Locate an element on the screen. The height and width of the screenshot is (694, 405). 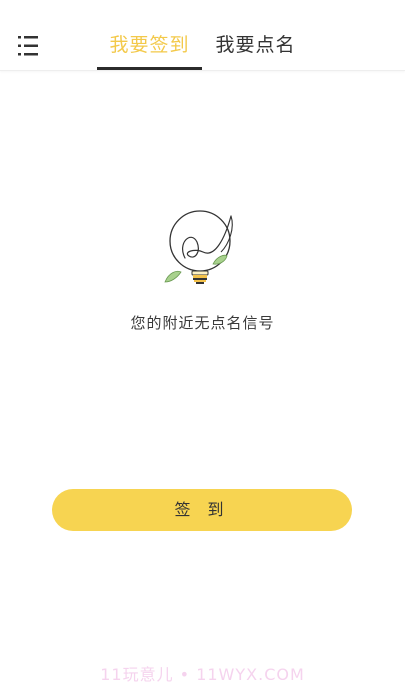
menu-button is located at coordinates (30, 47).